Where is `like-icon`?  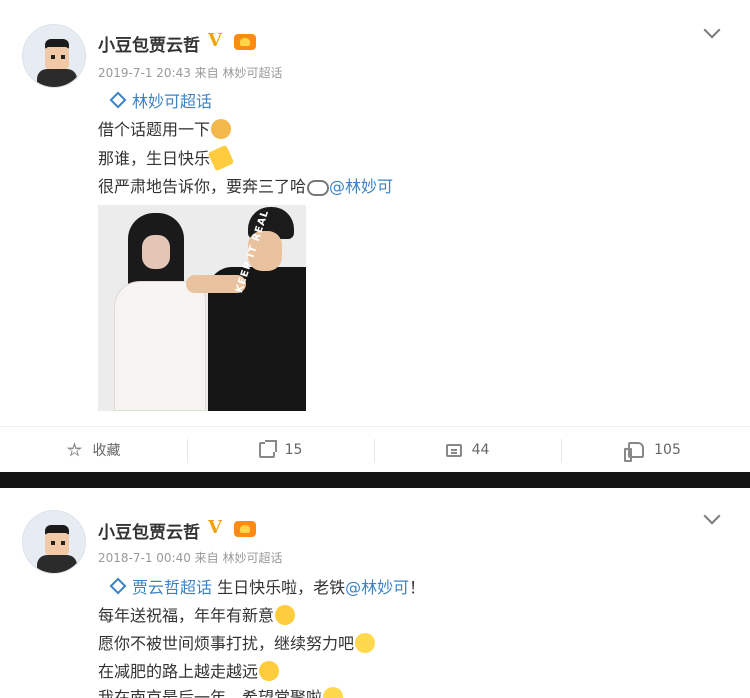
like-icon is located at coordinates (634, 452).